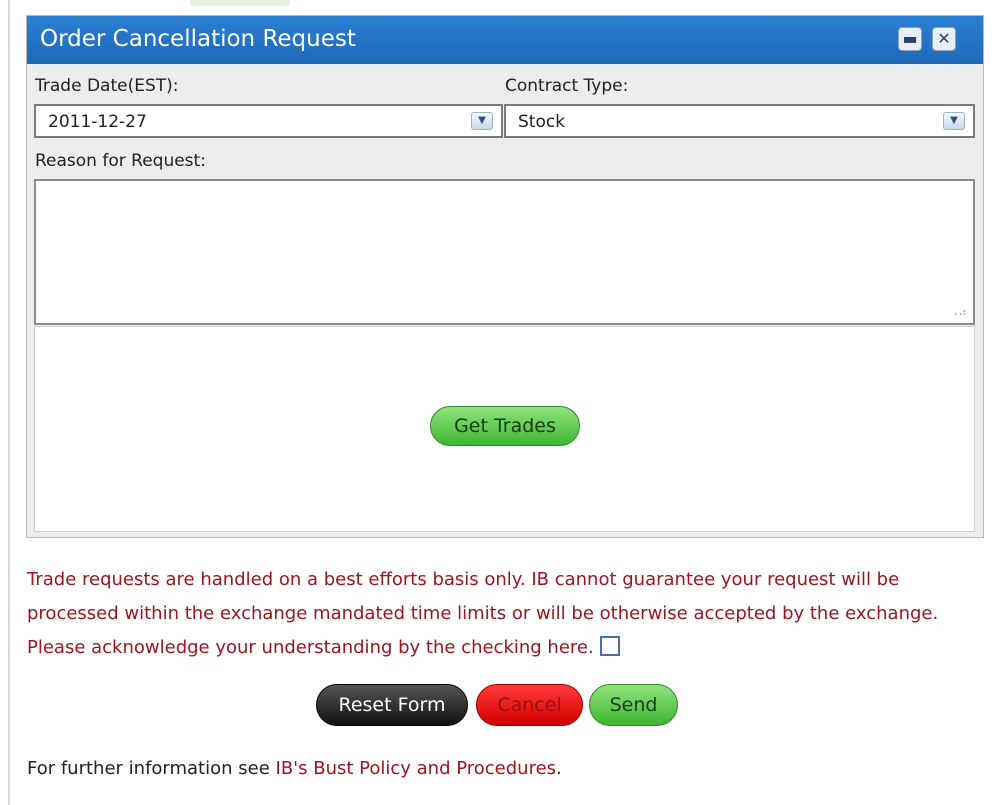 This screenshot has height=805, width=995. I want to click on background-edge, so click(9, 402).